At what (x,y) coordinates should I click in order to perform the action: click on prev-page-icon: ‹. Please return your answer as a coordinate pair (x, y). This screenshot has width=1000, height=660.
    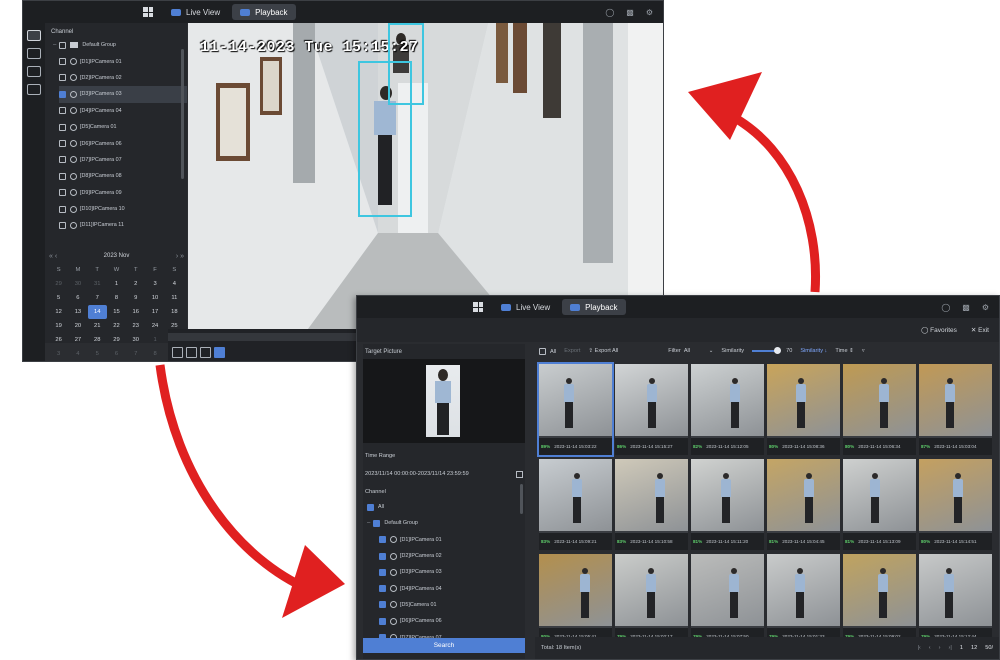
    Looking at the image, I should click on (930, 648).